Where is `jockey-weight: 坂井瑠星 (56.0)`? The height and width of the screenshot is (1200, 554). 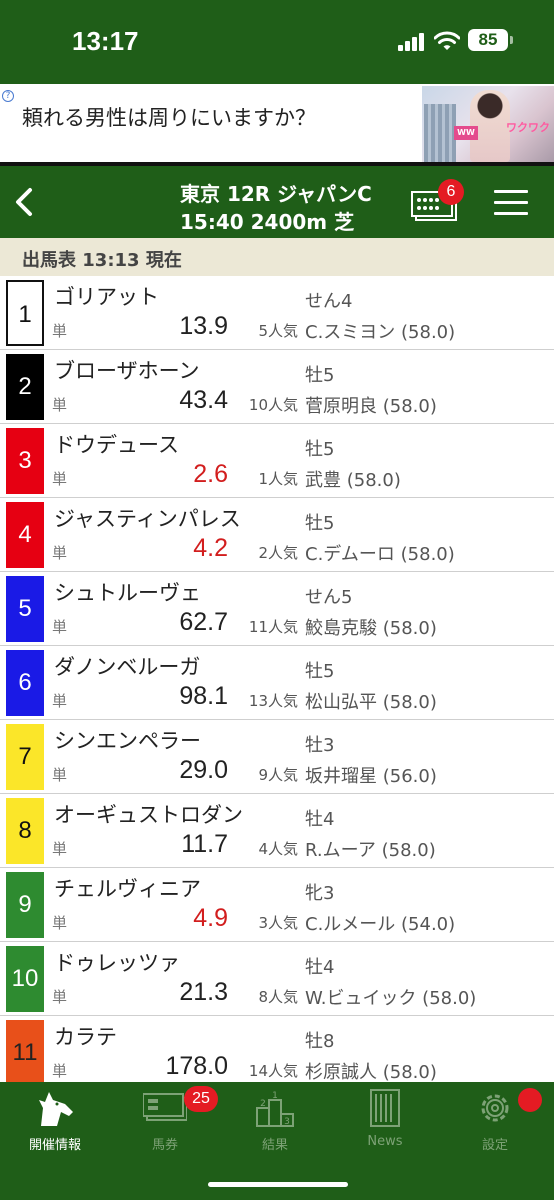 jockey-weight: 坂井瑠星 (56.0) is located at coordinates (371, 775).